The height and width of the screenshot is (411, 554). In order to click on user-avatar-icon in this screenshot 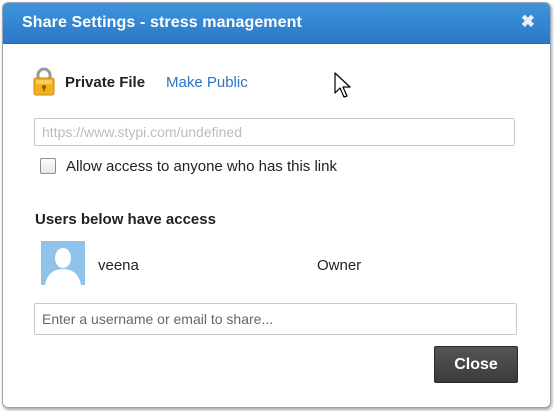, I will do `click(63, 263)`.